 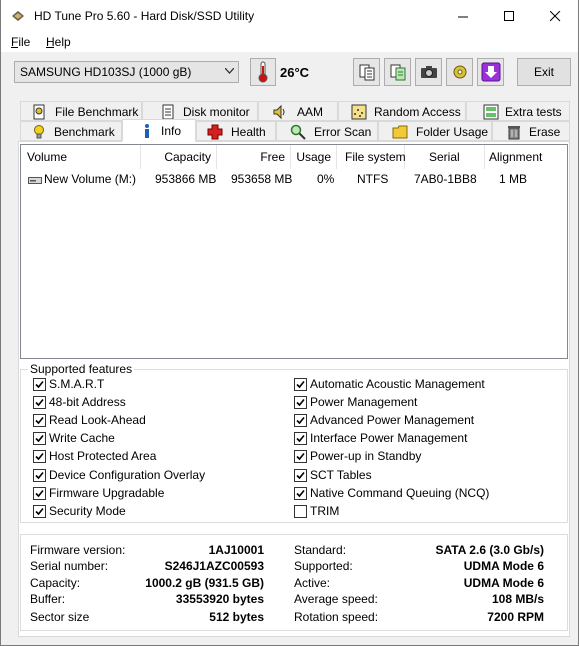 What do you see at coordinates (452, 132) in the screenshot?
I see `tab-folder-usage-label: Folder Usage` at bounding box center [452, 132].